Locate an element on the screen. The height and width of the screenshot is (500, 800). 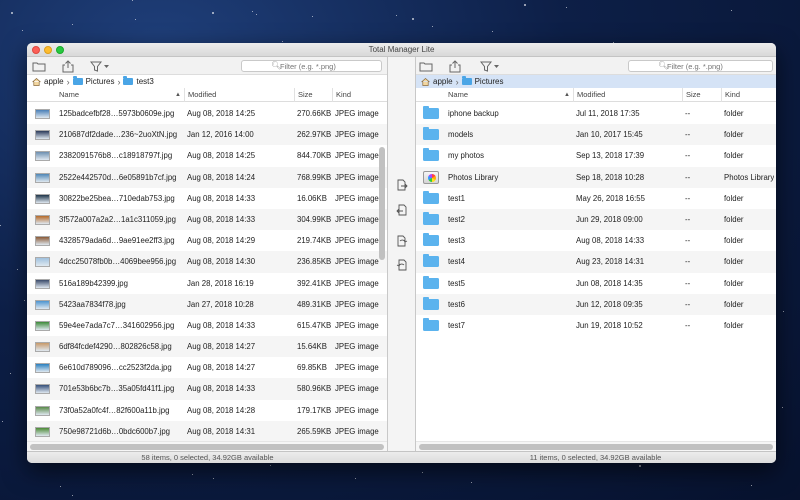
copy-left-icon is located at coordinates (401, 209).